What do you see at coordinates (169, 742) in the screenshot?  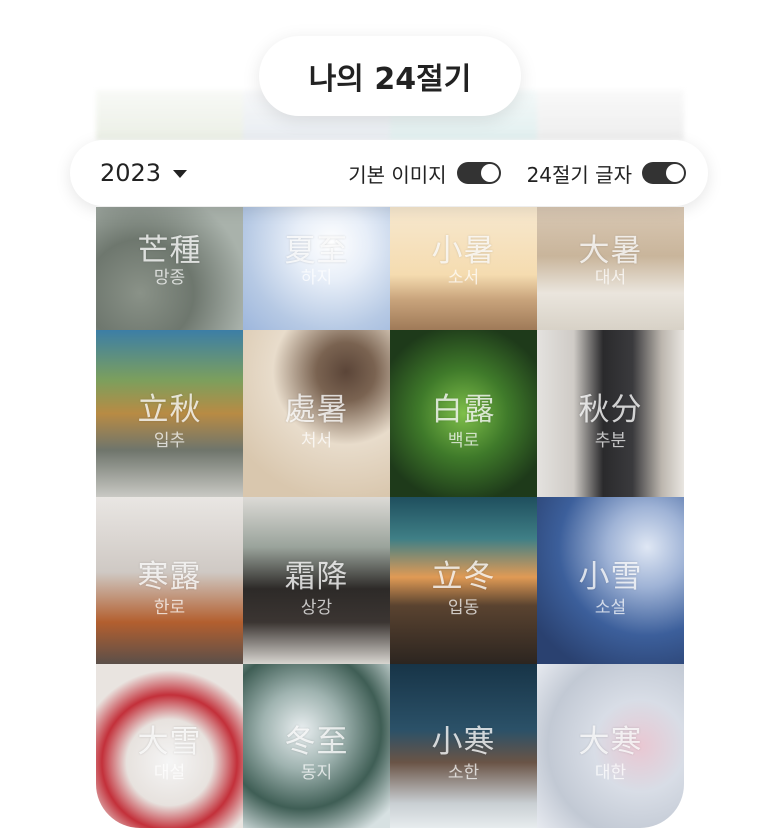 I see `term-hanja: 大雪` at bounding box center [169, 742].